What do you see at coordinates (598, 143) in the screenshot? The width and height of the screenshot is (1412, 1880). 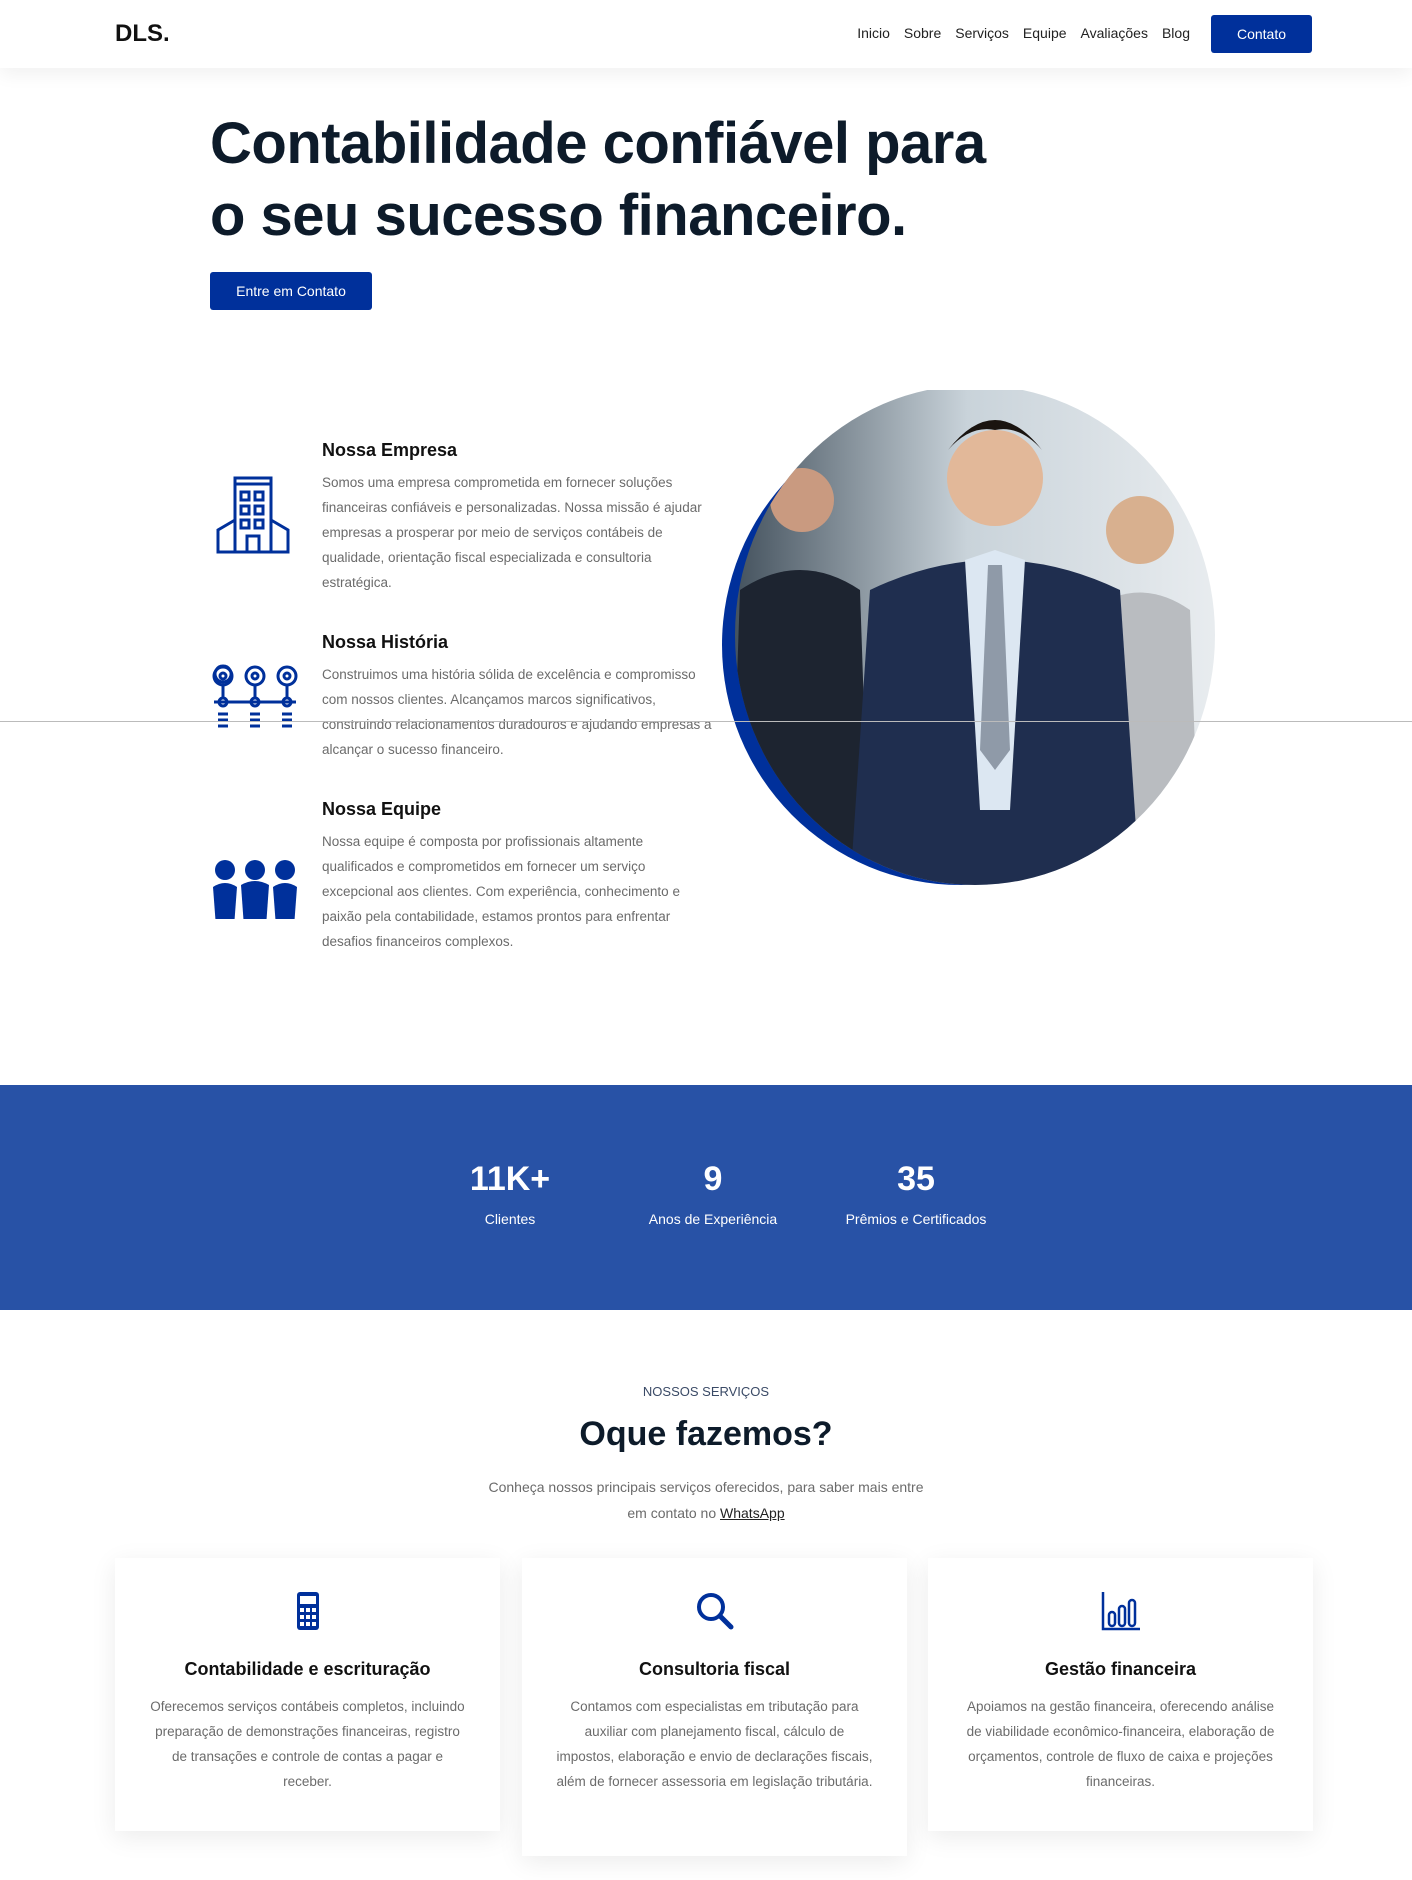 I see `hero-title-line1: Contabilidade confiável para` at bounding box center [598, 143].